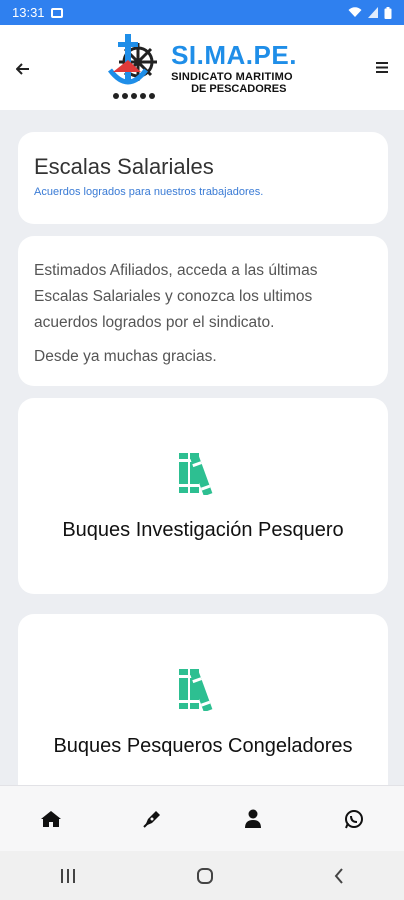  Describe the element at coordinates (373, 12) in the screenshot. I see `signal-icon` at that location.